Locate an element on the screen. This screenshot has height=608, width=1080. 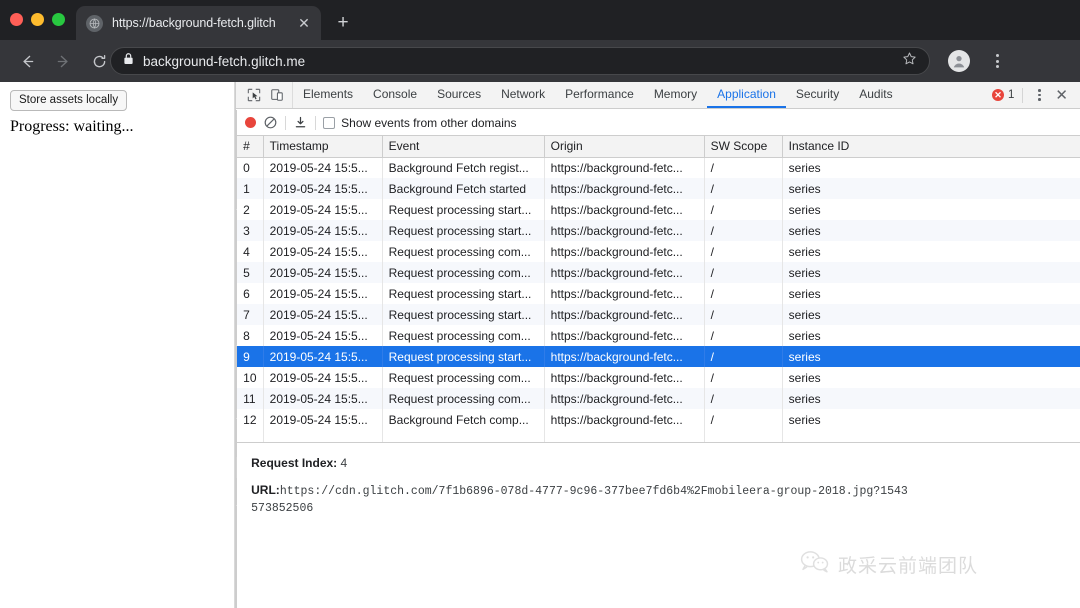
browser-toolbar: background-fetch.glitch.me is located at coordinates (540, 61).